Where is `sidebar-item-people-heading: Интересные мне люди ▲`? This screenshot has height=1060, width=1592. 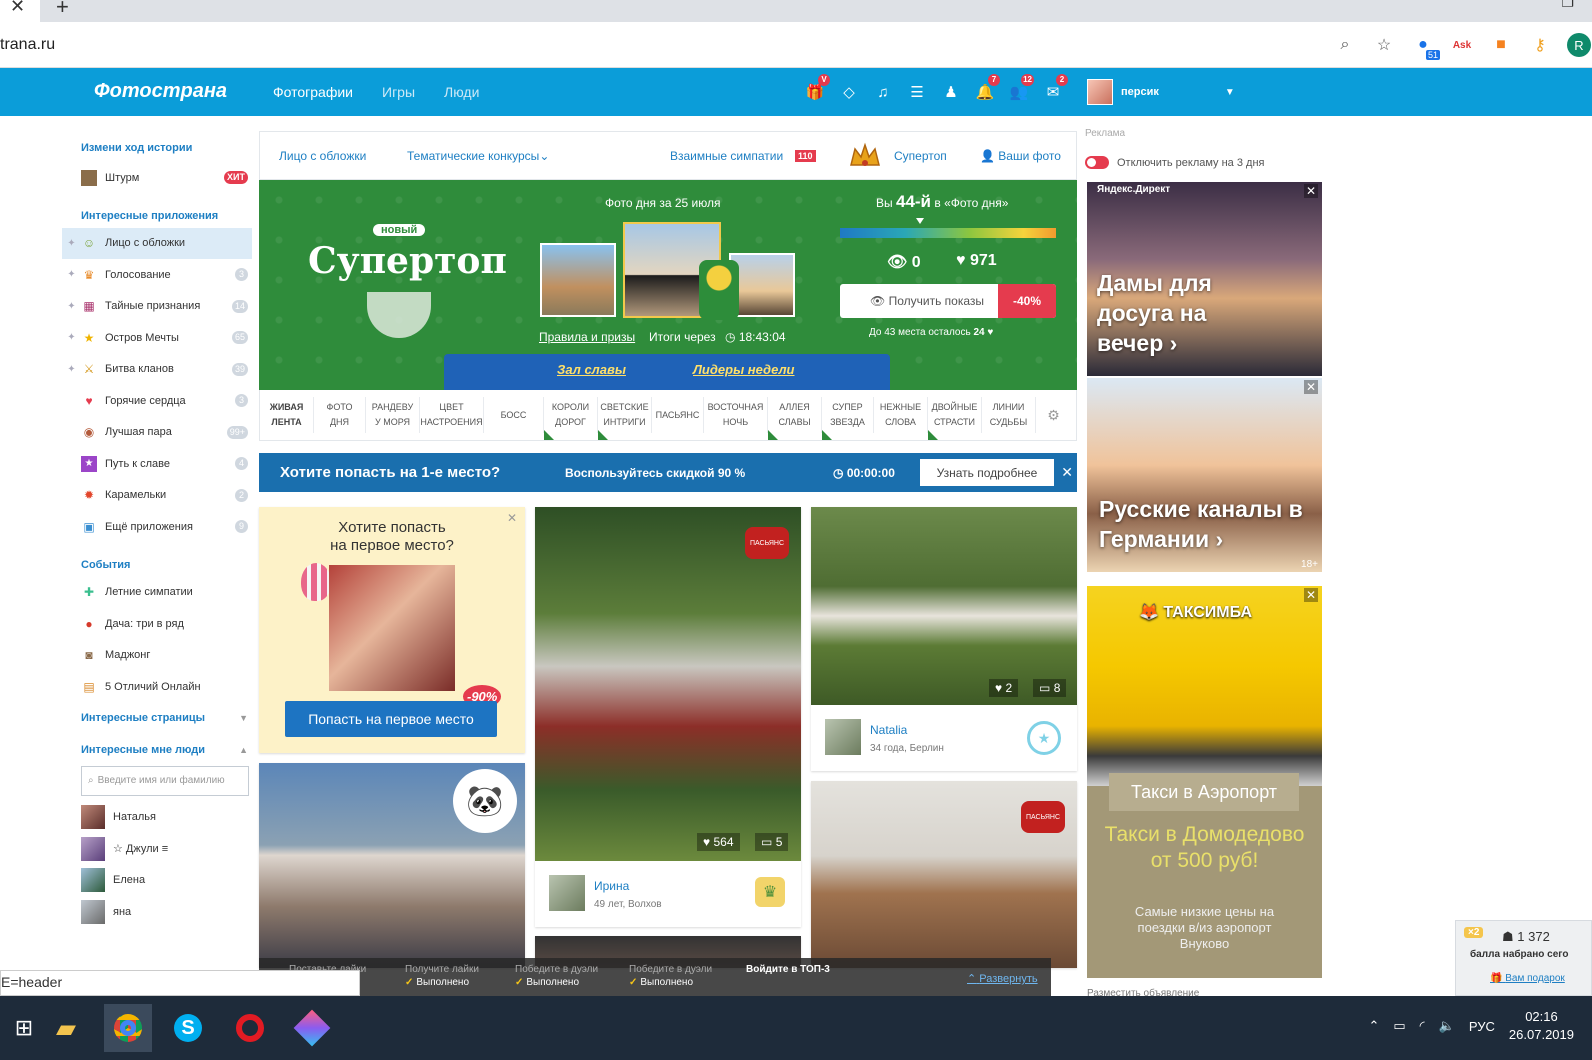
sidebar-item-people-heading: Интересные мне люди ▲ is located at coordinates (157, 750).